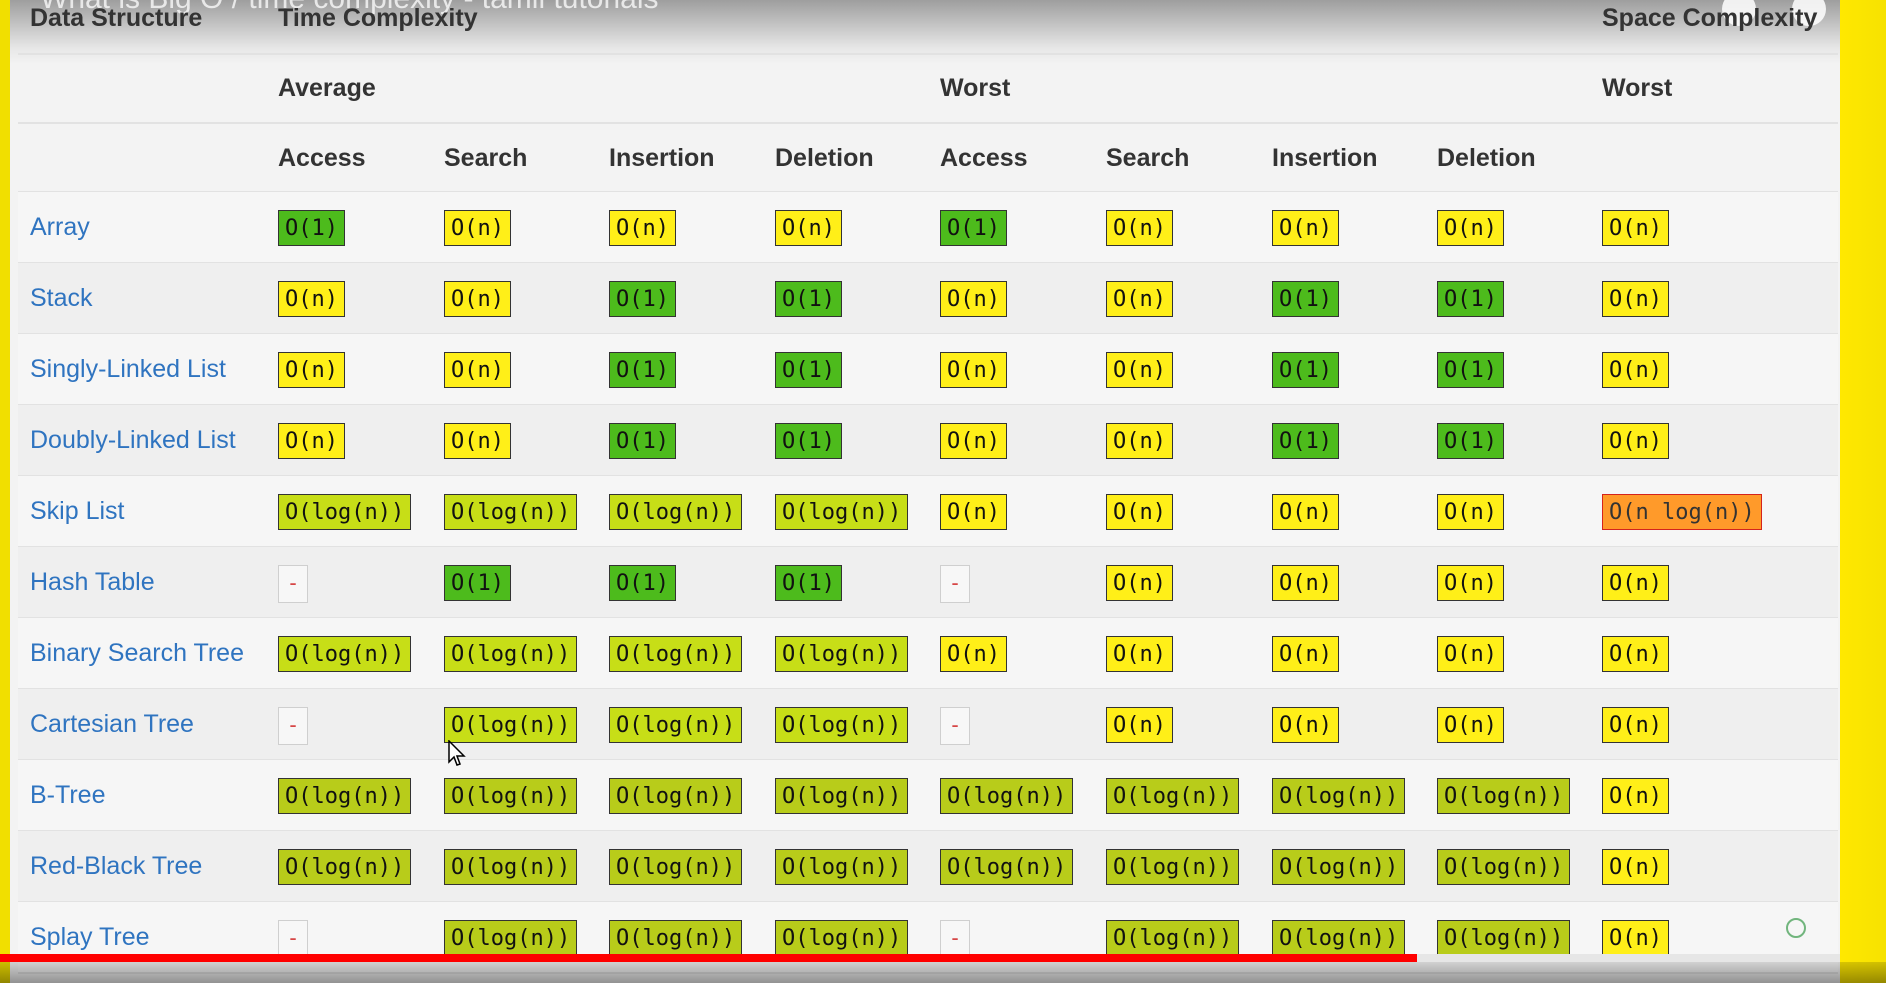 Image resolution: width=1886 pixels, height=983 pixels. What do you see at coordinates (928, 54) in the screenshot?
I see `header-divider` at bounding box center [928, 54].